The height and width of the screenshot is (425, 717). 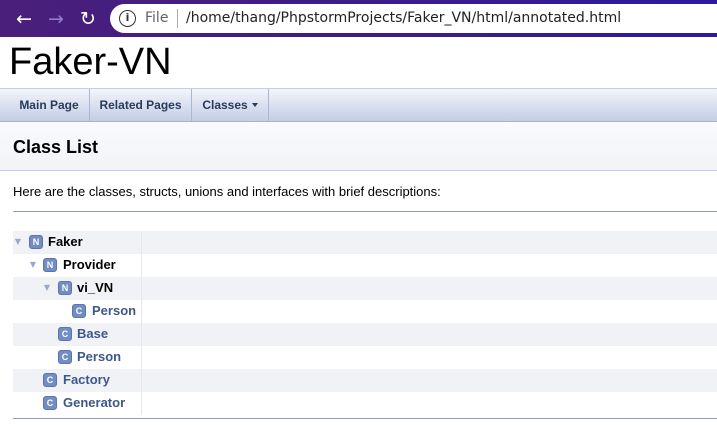 I want to click on main-navbar: Main Page Related Pages Classes, so click(x=358, y=105).